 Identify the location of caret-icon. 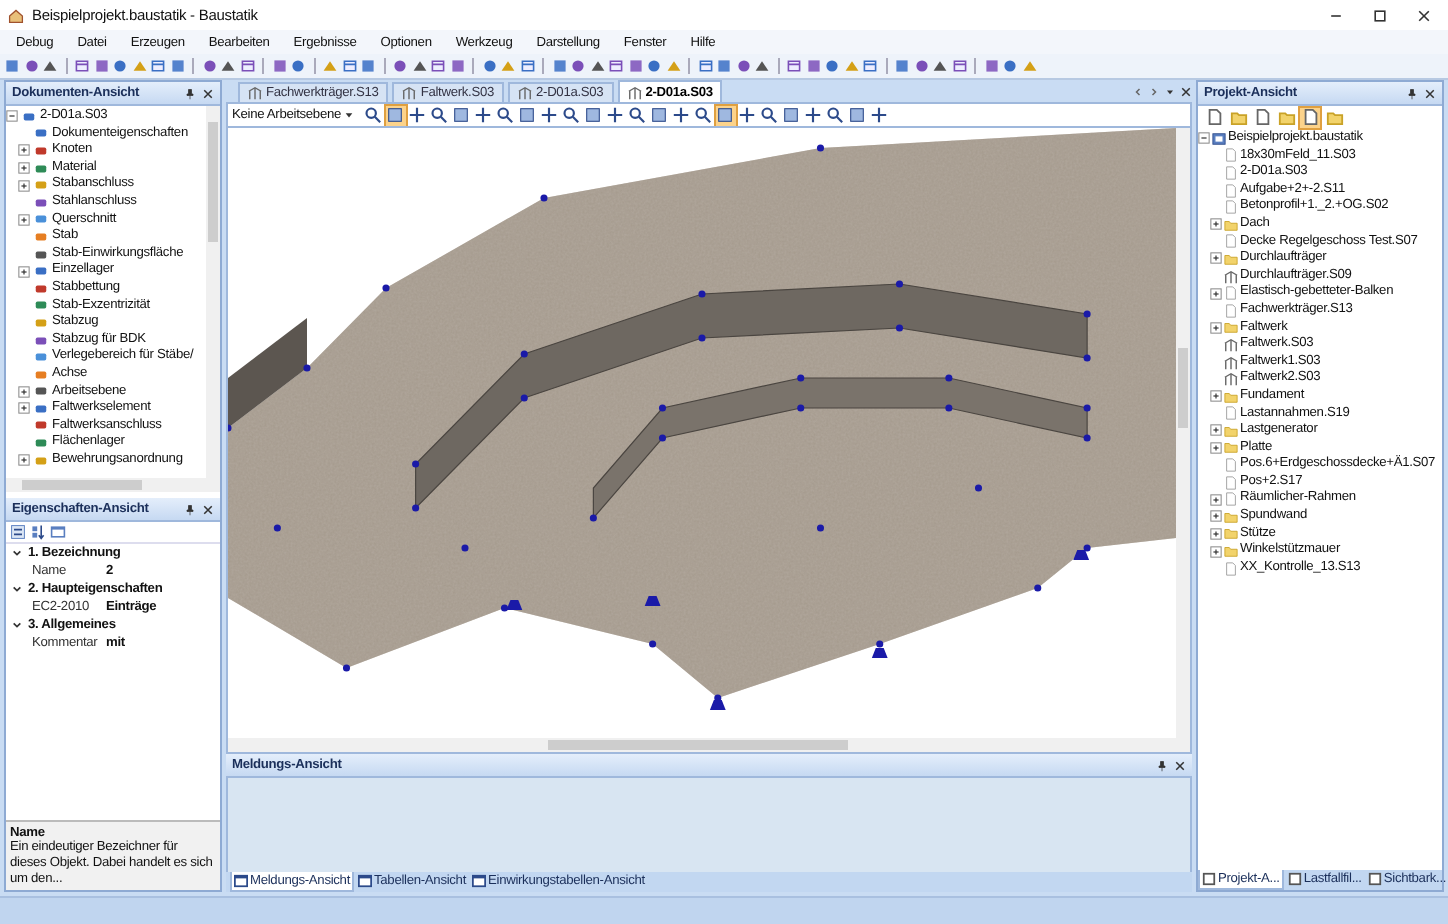
(348, 115).